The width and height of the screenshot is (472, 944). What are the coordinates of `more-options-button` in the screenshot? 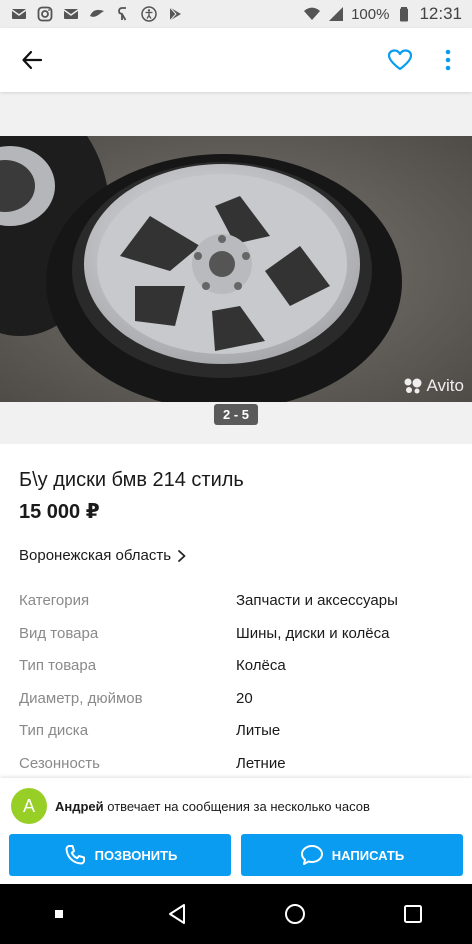 It's located at (448, 60).